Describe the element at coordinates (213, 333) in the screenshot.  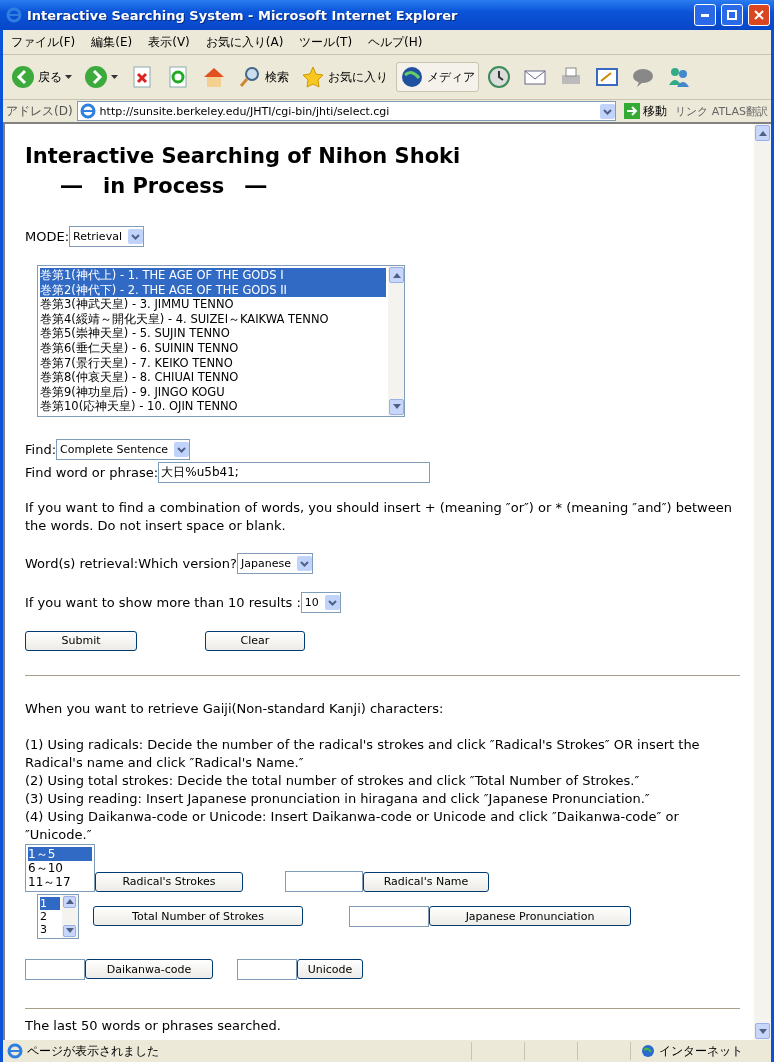
I see `chapter-option: 巻第5(崇神天皇) - 5. SUJIN TENNO` at that location.